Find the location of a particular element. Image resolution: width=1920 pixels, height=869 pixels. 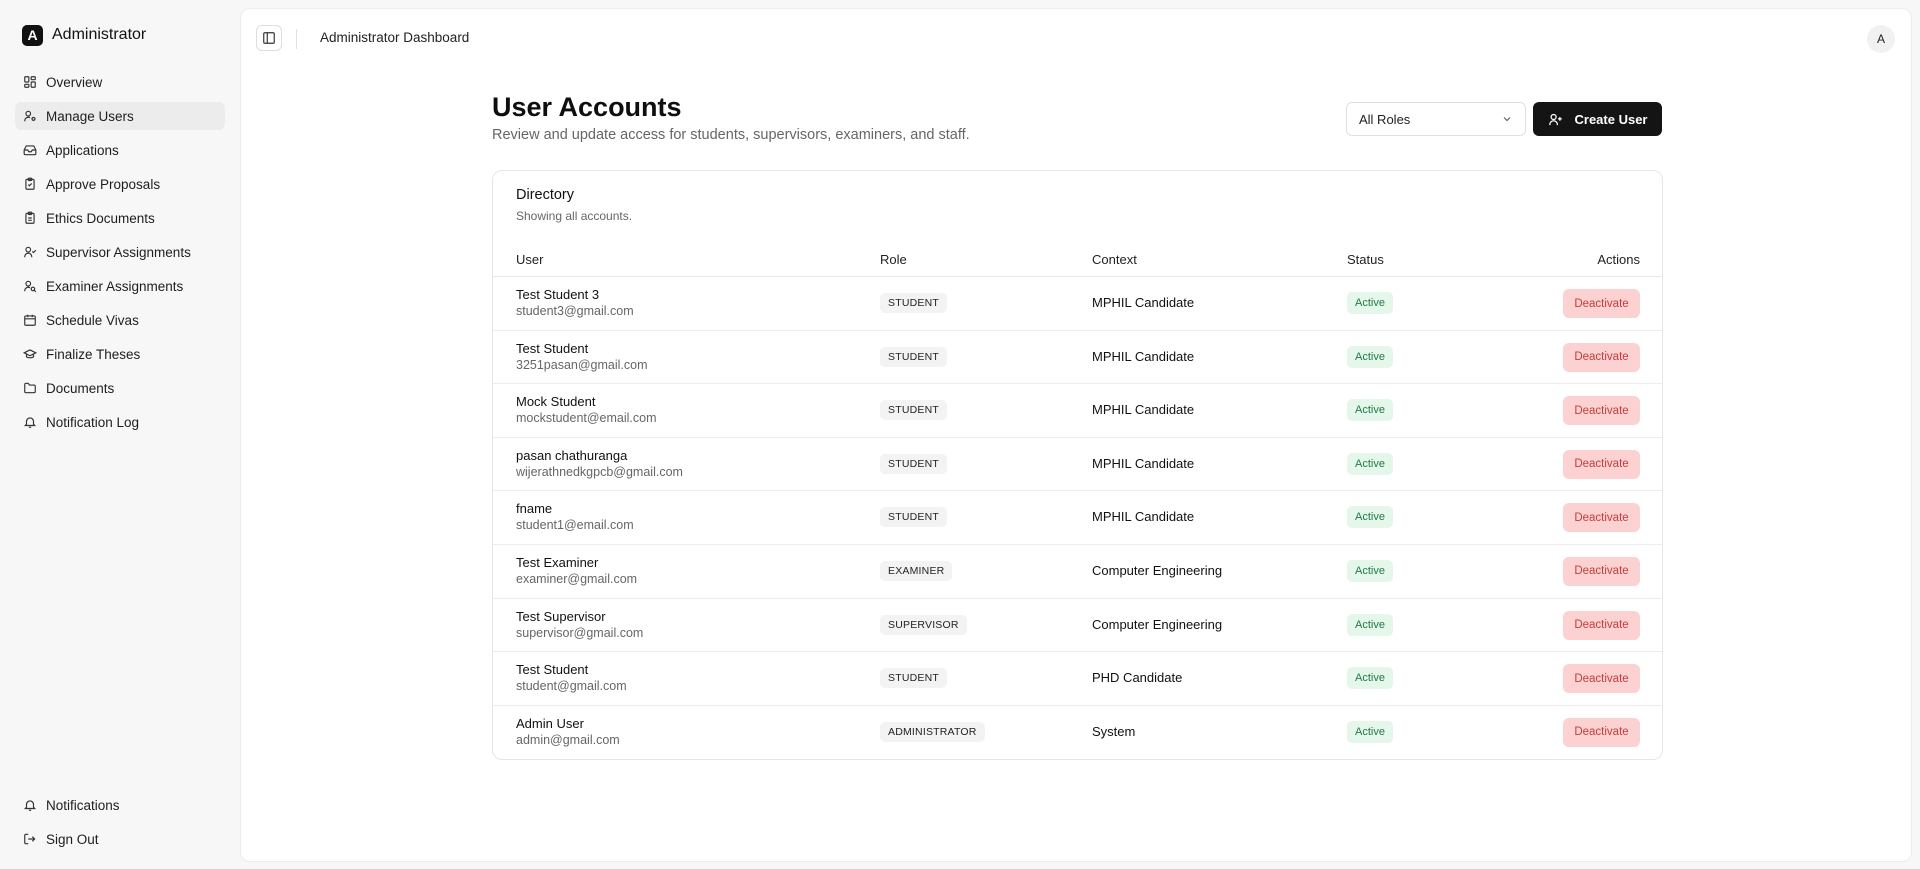

user-name: Test Student is located at coordinates (552, 670).